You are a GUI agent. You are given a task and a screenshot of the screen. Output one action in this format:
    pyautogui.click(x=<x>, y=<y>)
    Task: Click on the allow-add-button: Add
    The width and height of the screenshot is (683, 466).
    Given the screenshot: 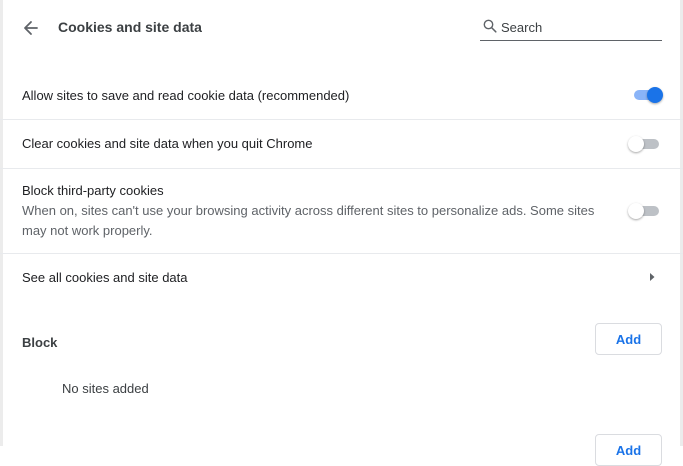 What is the action you would take?
    pyautogui.click(x=628, y=450)
    